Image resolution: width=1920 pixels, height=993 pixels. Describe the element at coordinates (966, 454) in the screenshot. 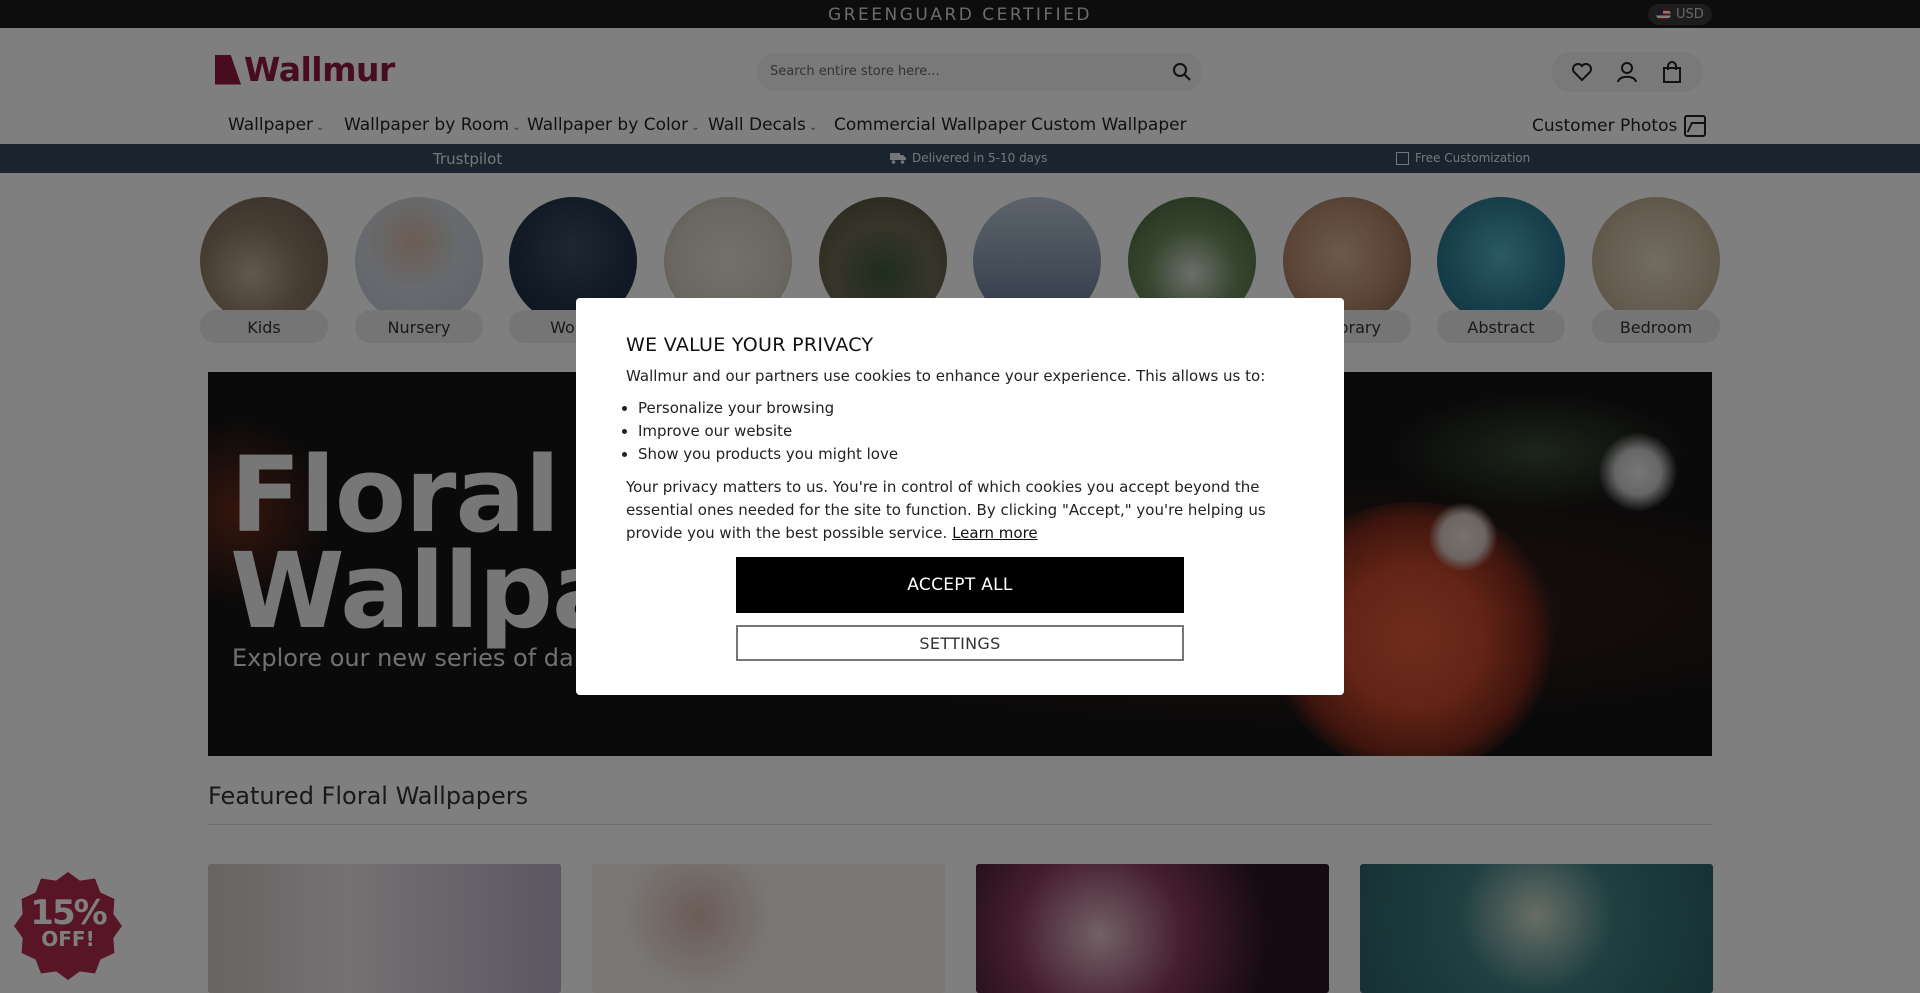

I see `list-item: Show you products you might love` at that location.